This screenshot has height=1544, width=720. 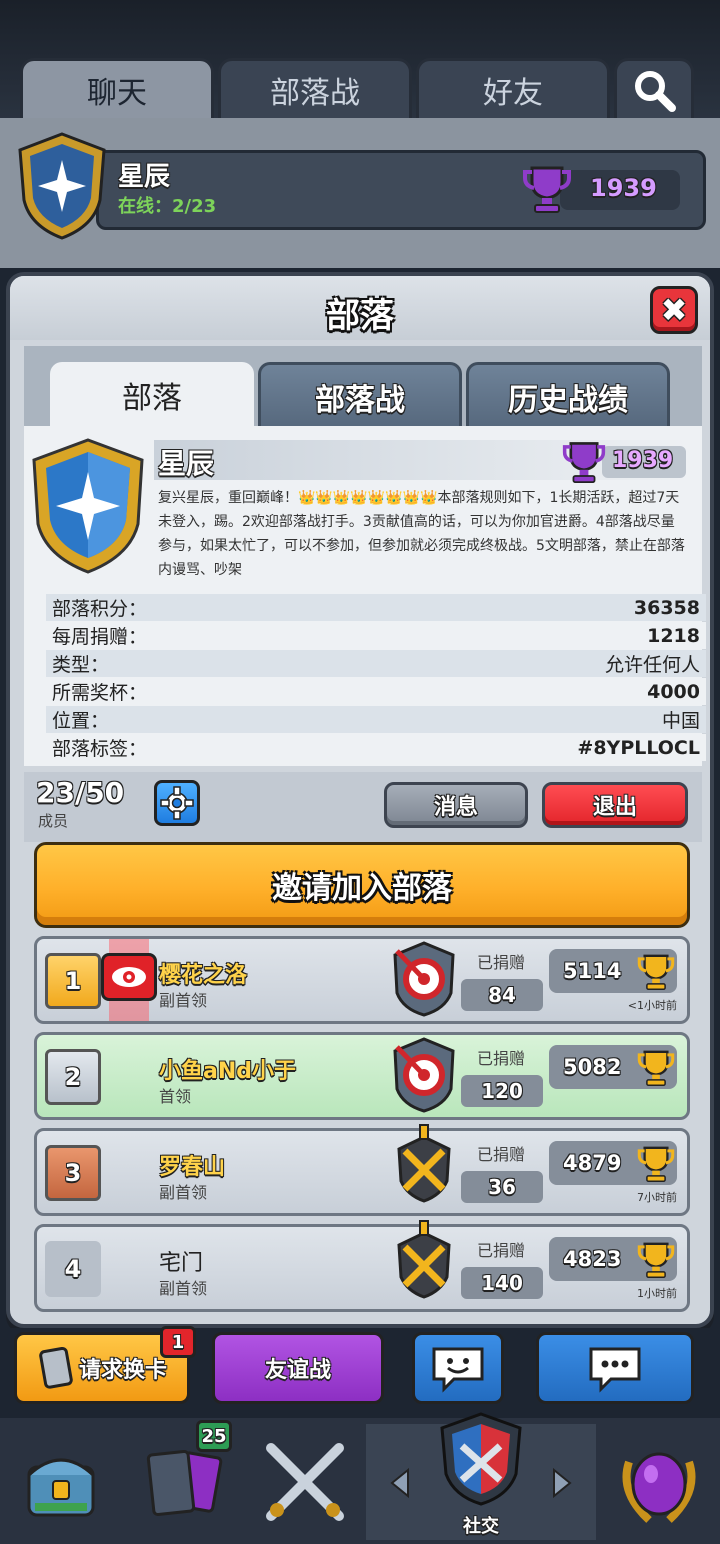 I want to click on tab-clan-war-label: 部落战, so click(x=315, y=93).